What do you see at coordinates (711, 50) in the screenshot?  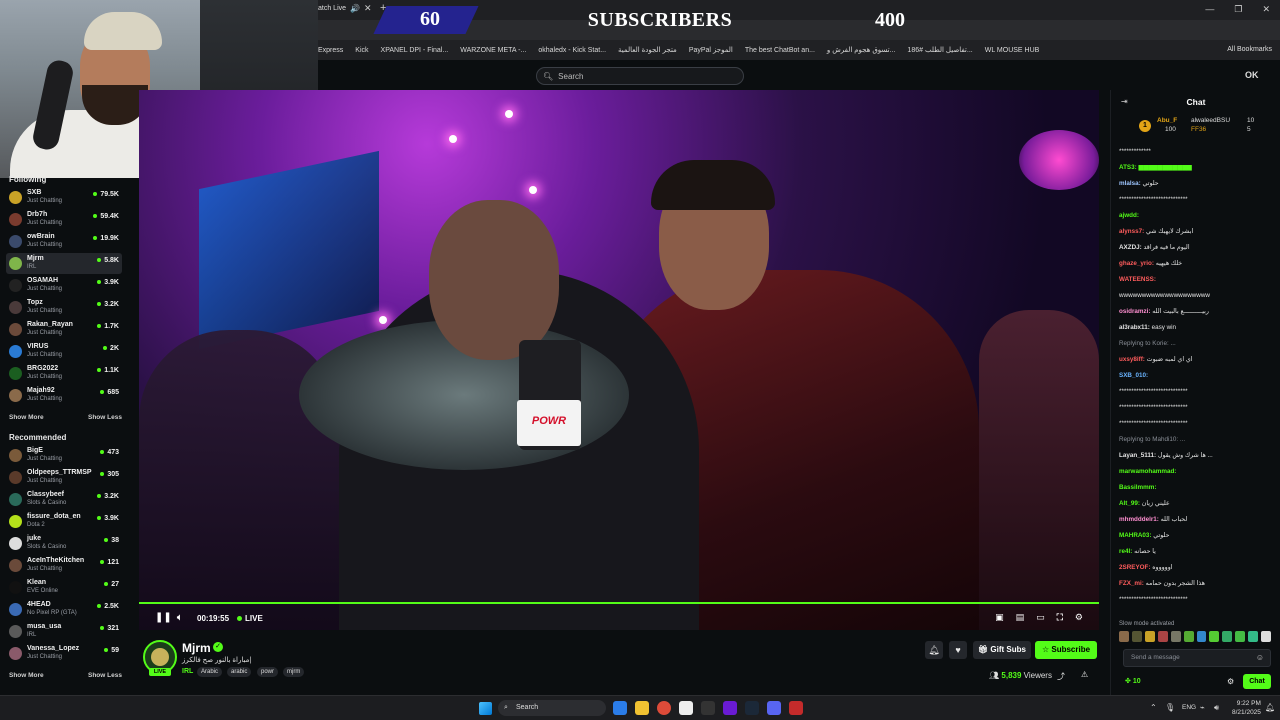 I see `bookmark-item: PayPal الموجز` at bounding box center [711, 50].